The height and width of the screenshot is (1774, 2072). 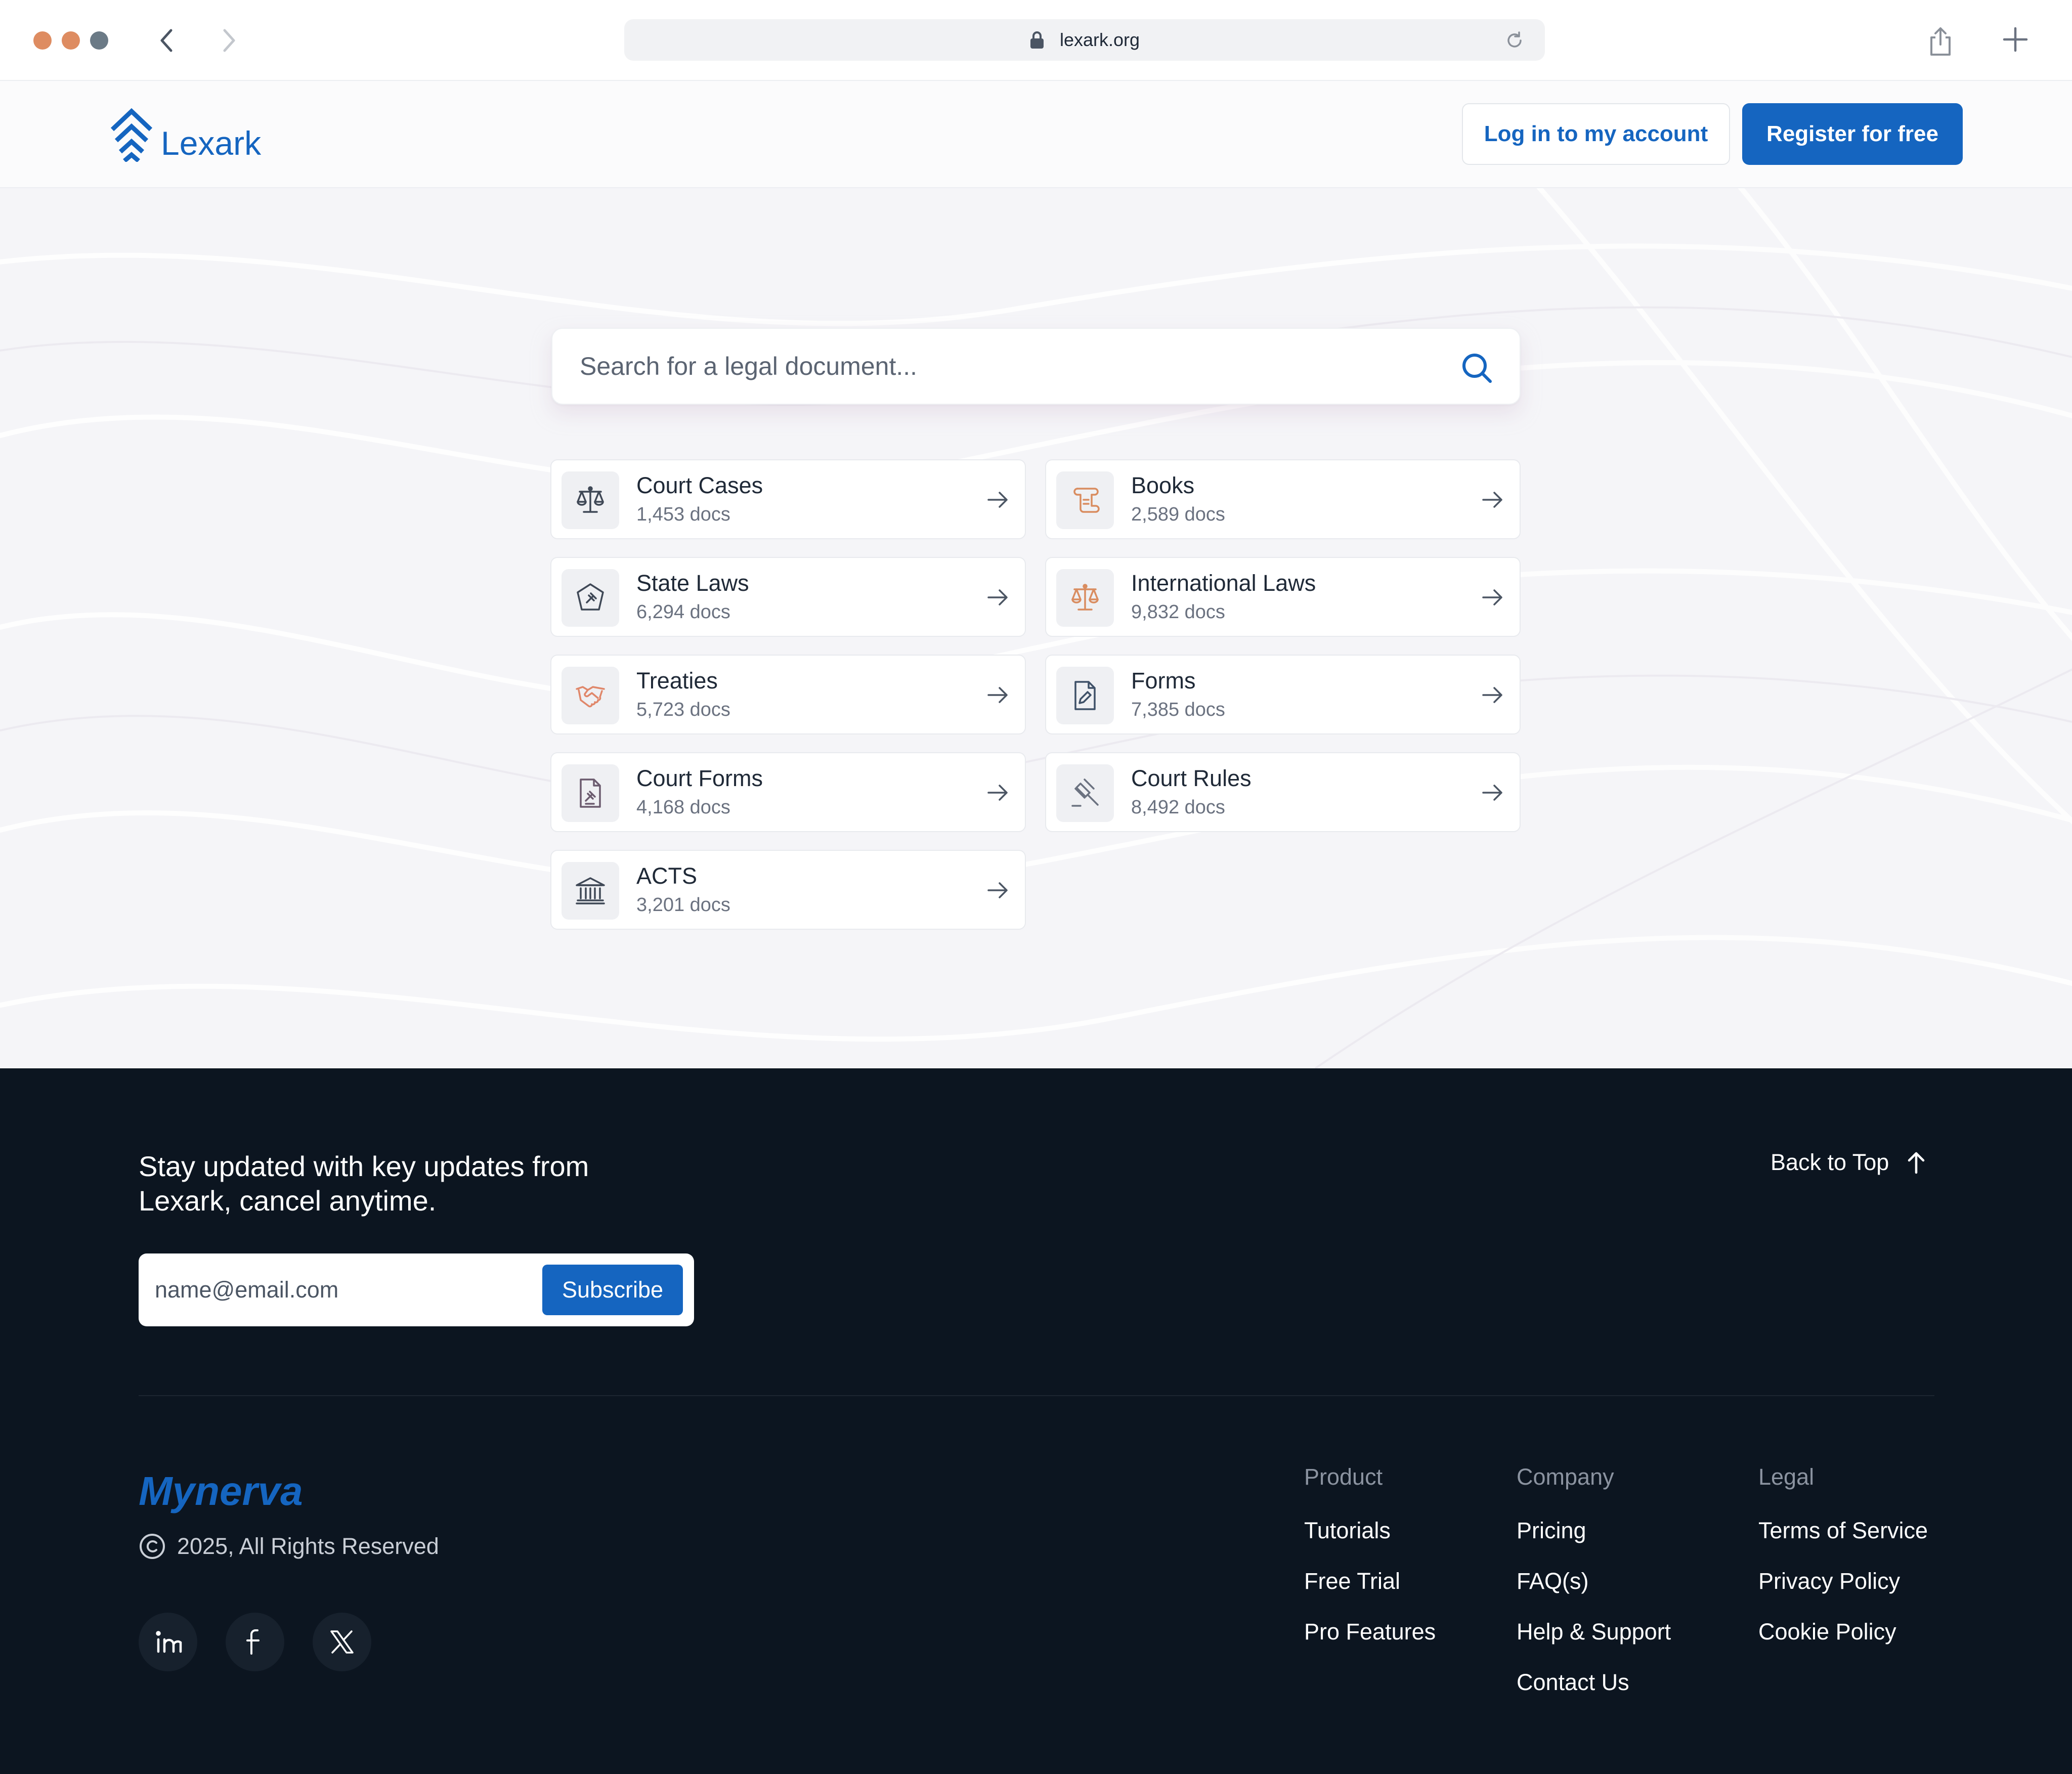 I want to click on email-field, so click(x=337, y=1289).